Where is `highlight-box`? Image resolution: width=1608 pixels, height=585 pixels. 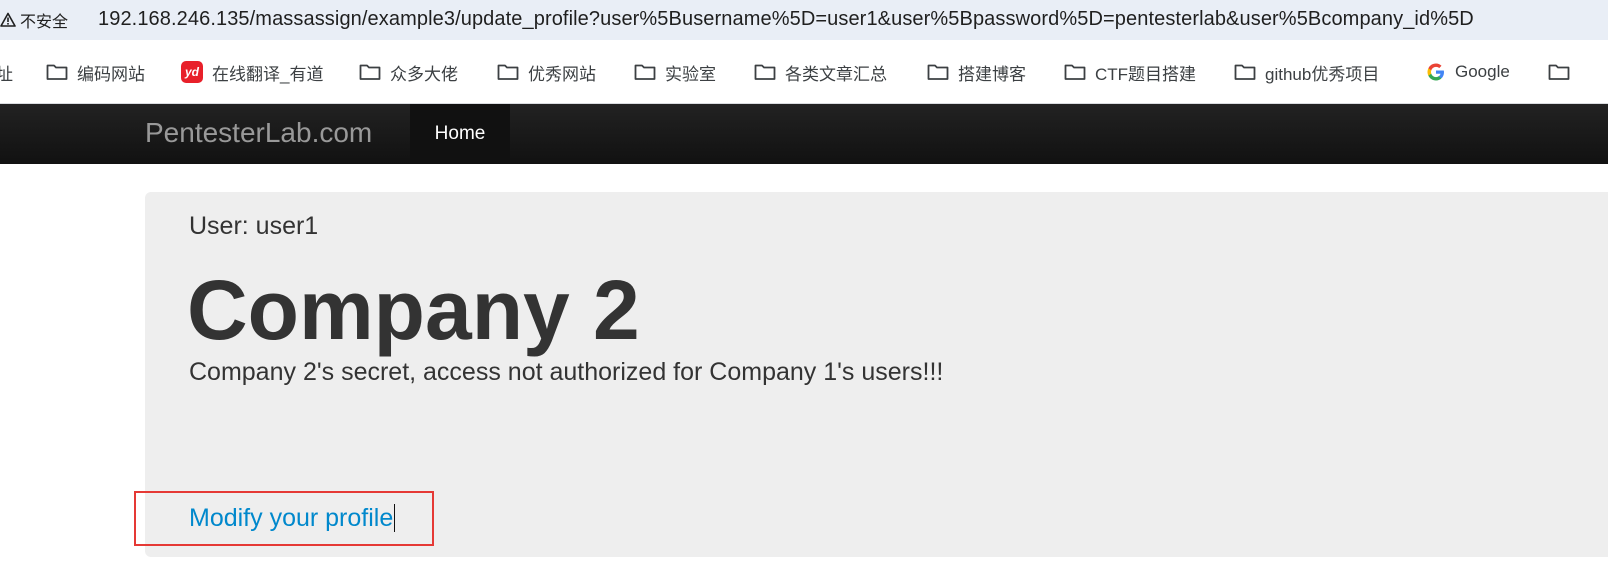
highlight-box is located at coordinates (284, 518).